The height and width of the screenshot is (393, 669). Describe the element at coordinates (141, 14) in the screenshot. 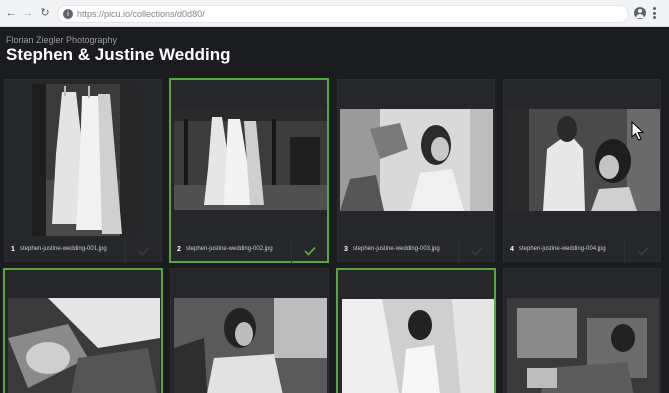

I see `address-url: https://picu.io/collections/d0d80/` at that location.